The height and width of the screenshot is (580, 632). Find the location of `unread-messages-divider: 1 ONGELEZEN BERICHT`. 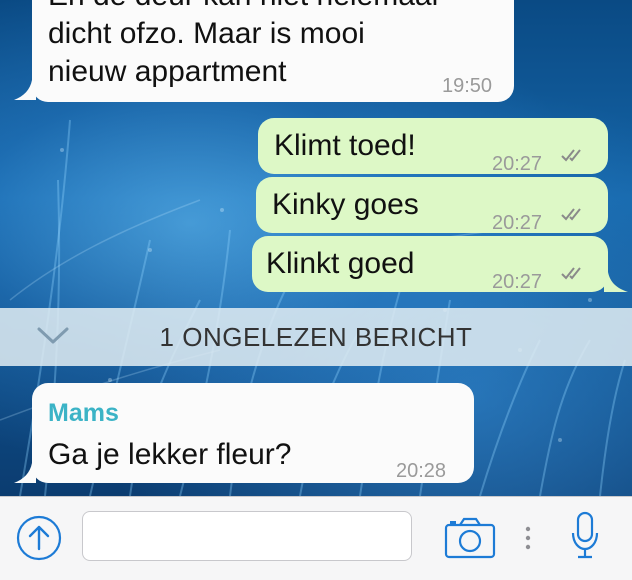

unread-messages-divider: 1 ONGELEZEN BERICHT is located at coordinates (316, 337).